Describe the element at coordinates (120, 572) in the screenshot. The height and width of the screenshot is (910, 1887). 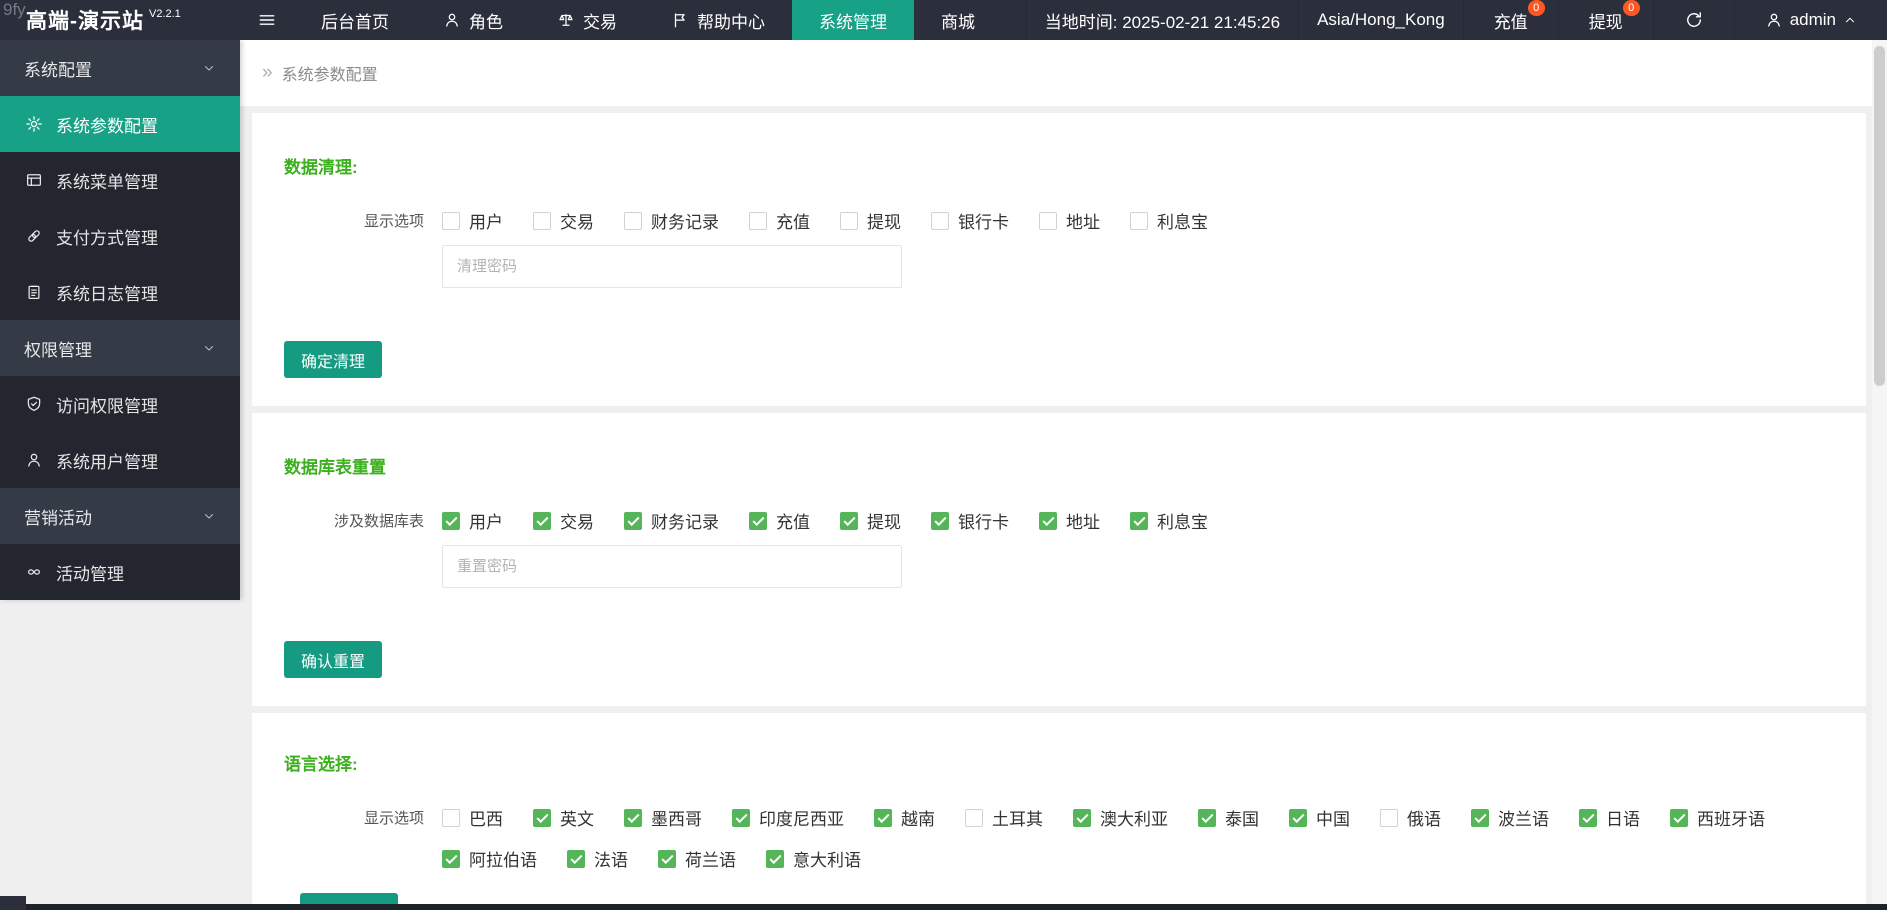
I see `sidebar-item: 活动管理` at that location.